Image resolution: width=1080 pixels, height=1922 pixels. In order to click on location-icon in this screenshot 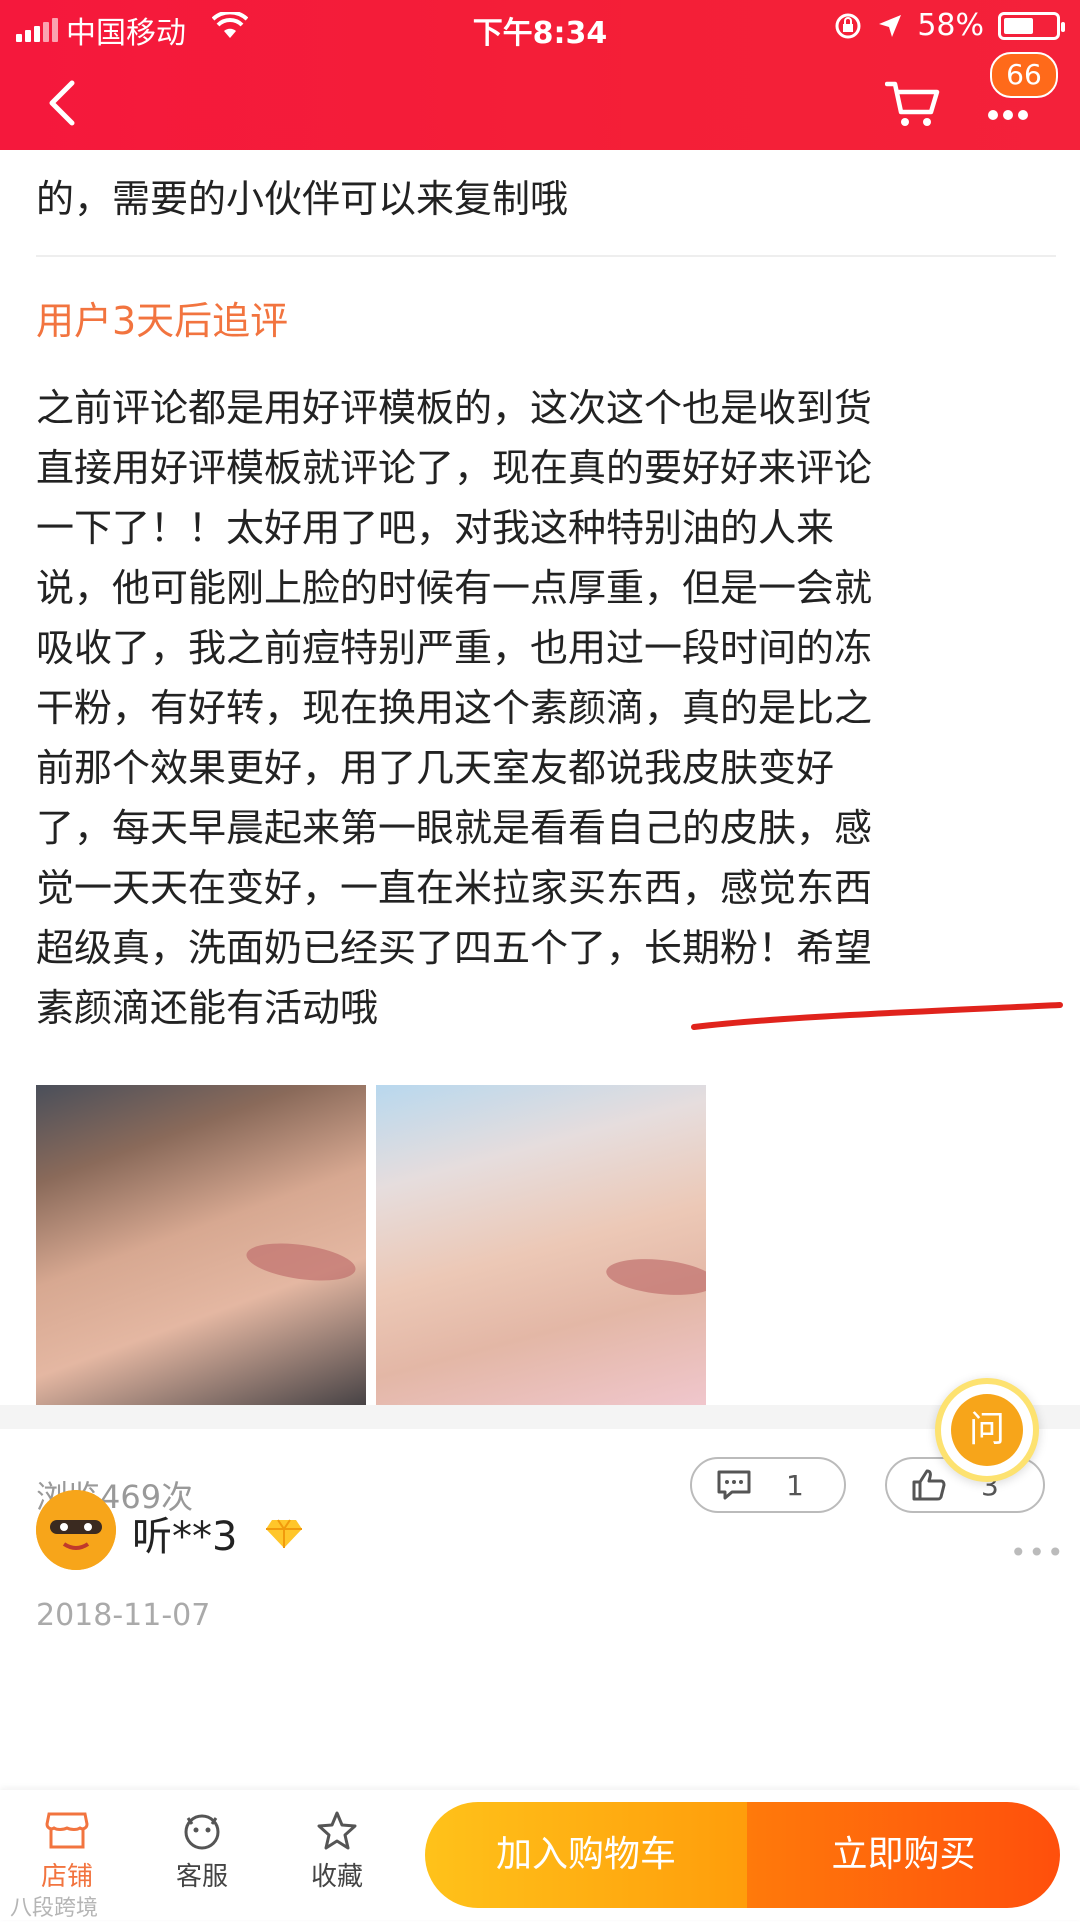, I will do `click(890, 25)`.